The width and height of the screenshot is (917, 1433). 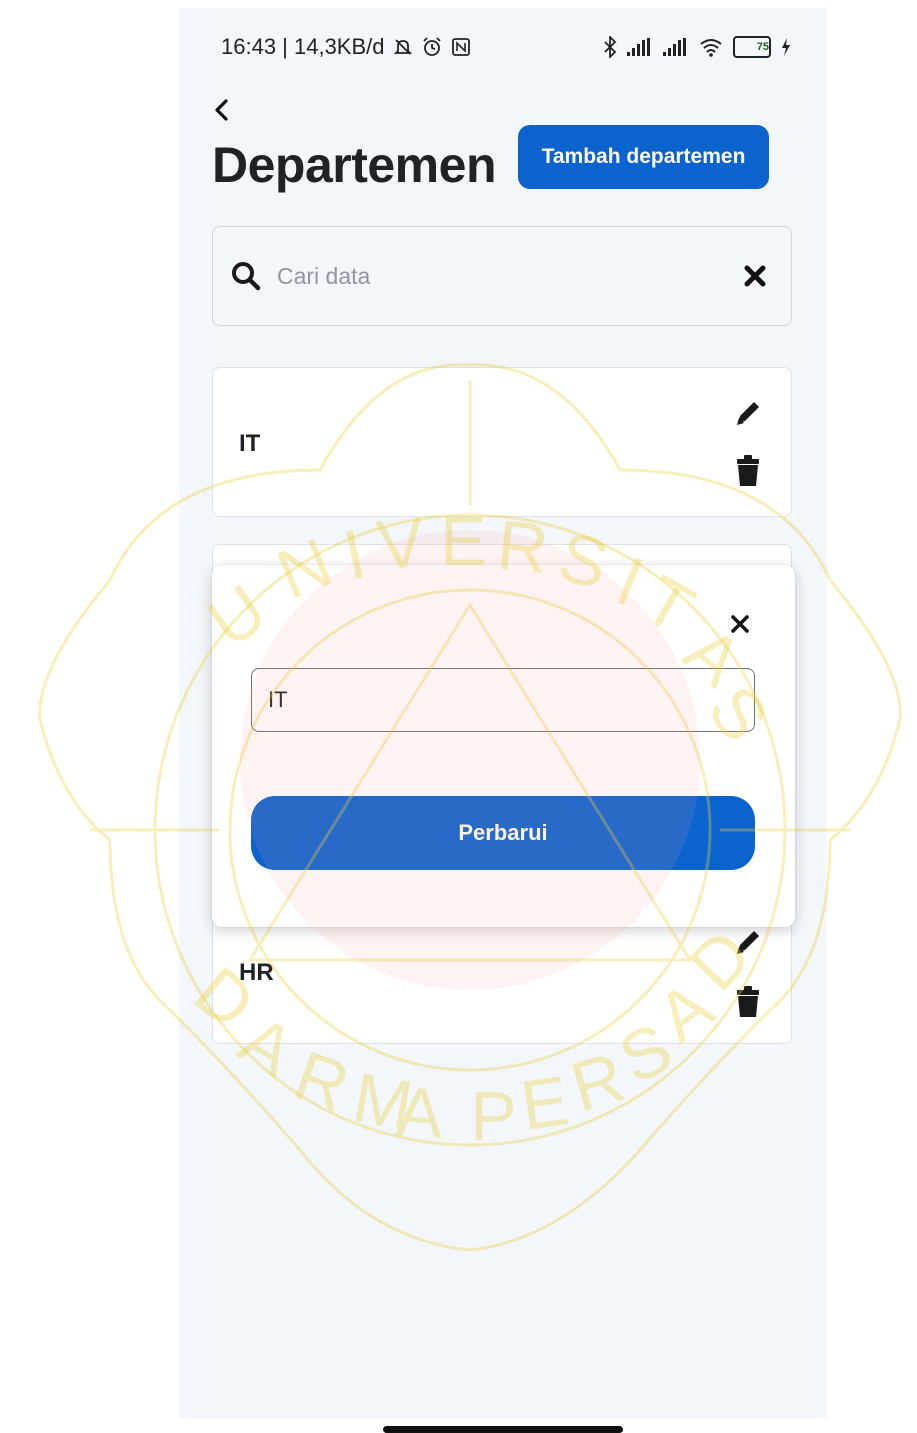 What do you see at coordinates (503, 1429) in the screenshot?
I see `home-indicator` at bounding box center [503, 1429].